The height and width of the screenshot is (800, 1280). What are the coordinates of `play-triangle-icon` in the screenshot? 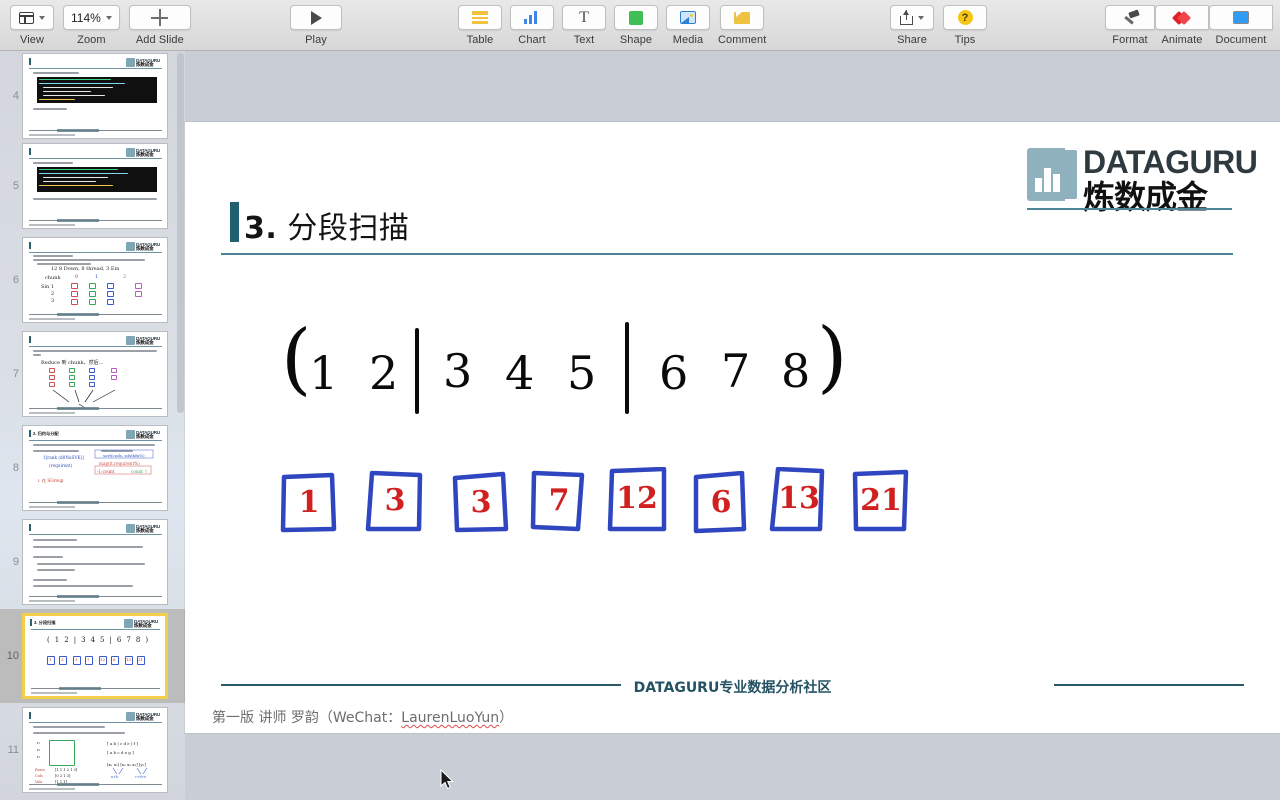 It's located at (316, 17).